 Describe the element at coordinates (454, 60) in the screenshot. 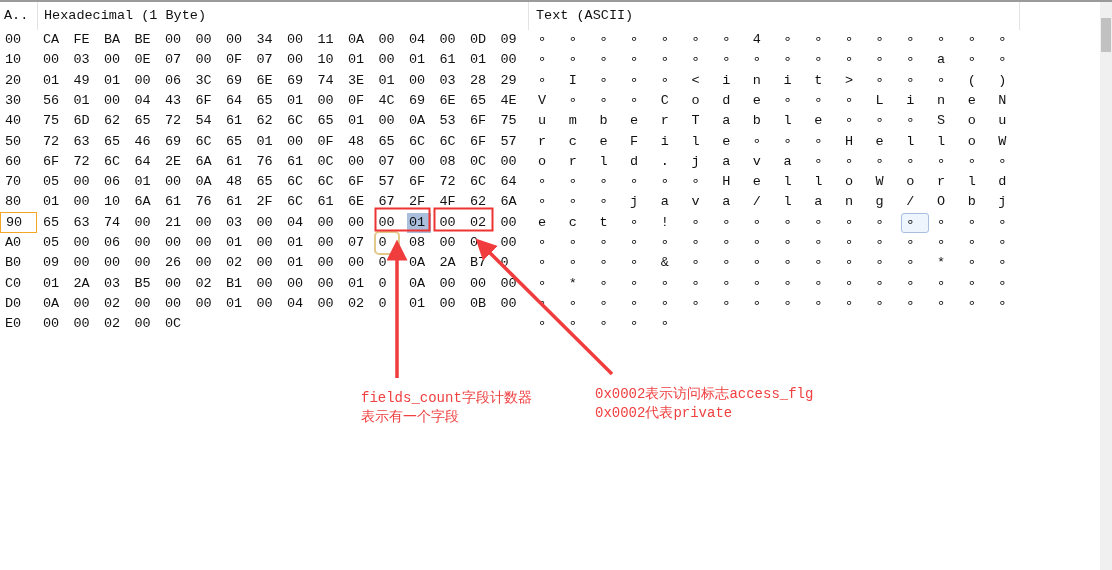

I see `hex-byte: 61` at that location.